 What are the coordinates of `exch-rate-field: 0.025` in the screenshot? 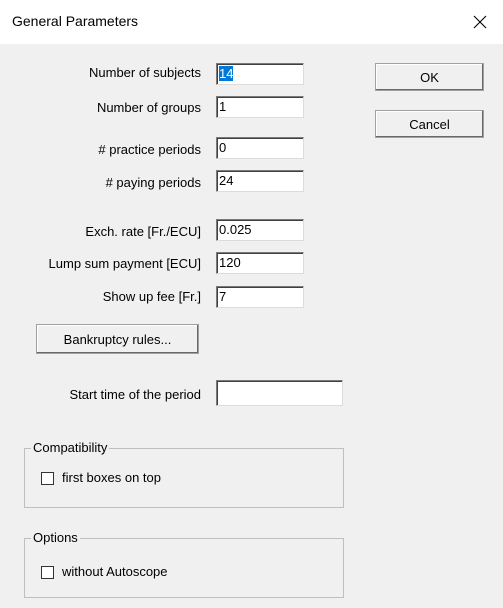 It's located at (260, 230).